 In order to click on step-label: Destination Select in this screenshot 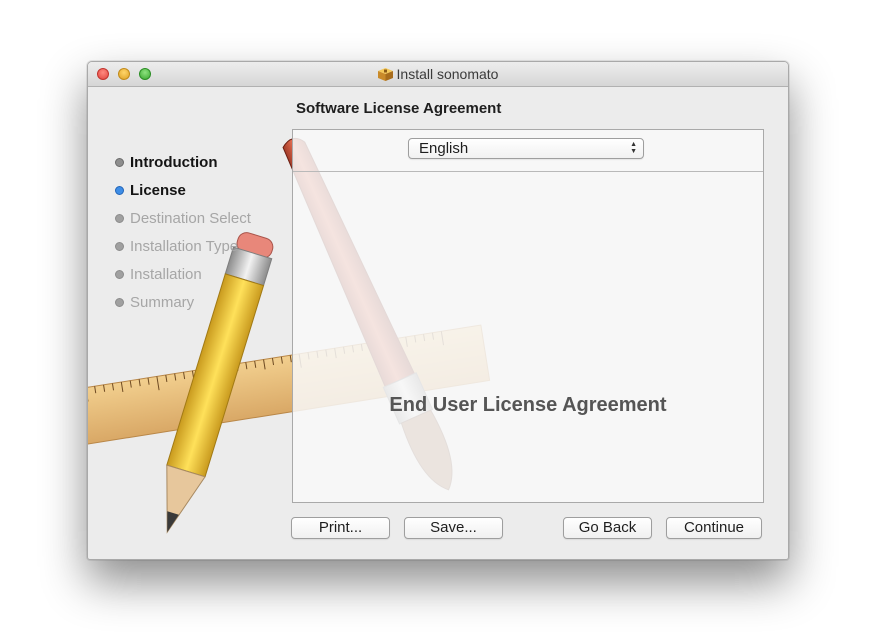, I will do `click(190, 218)`.